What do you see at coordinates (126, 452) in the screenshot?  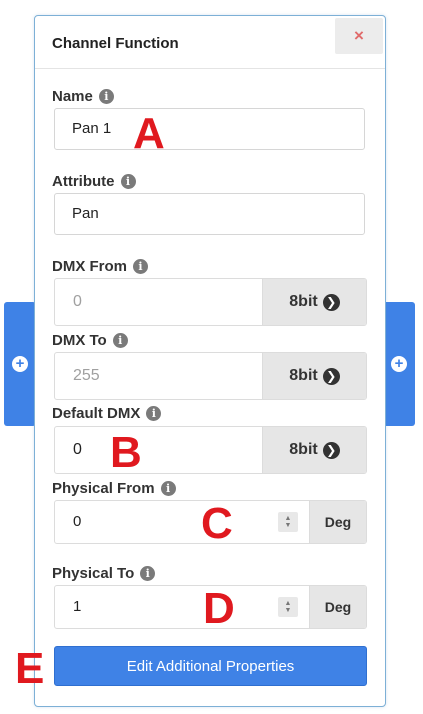 I see `annotation-marker-b: B` at bounding box center [126, 452].